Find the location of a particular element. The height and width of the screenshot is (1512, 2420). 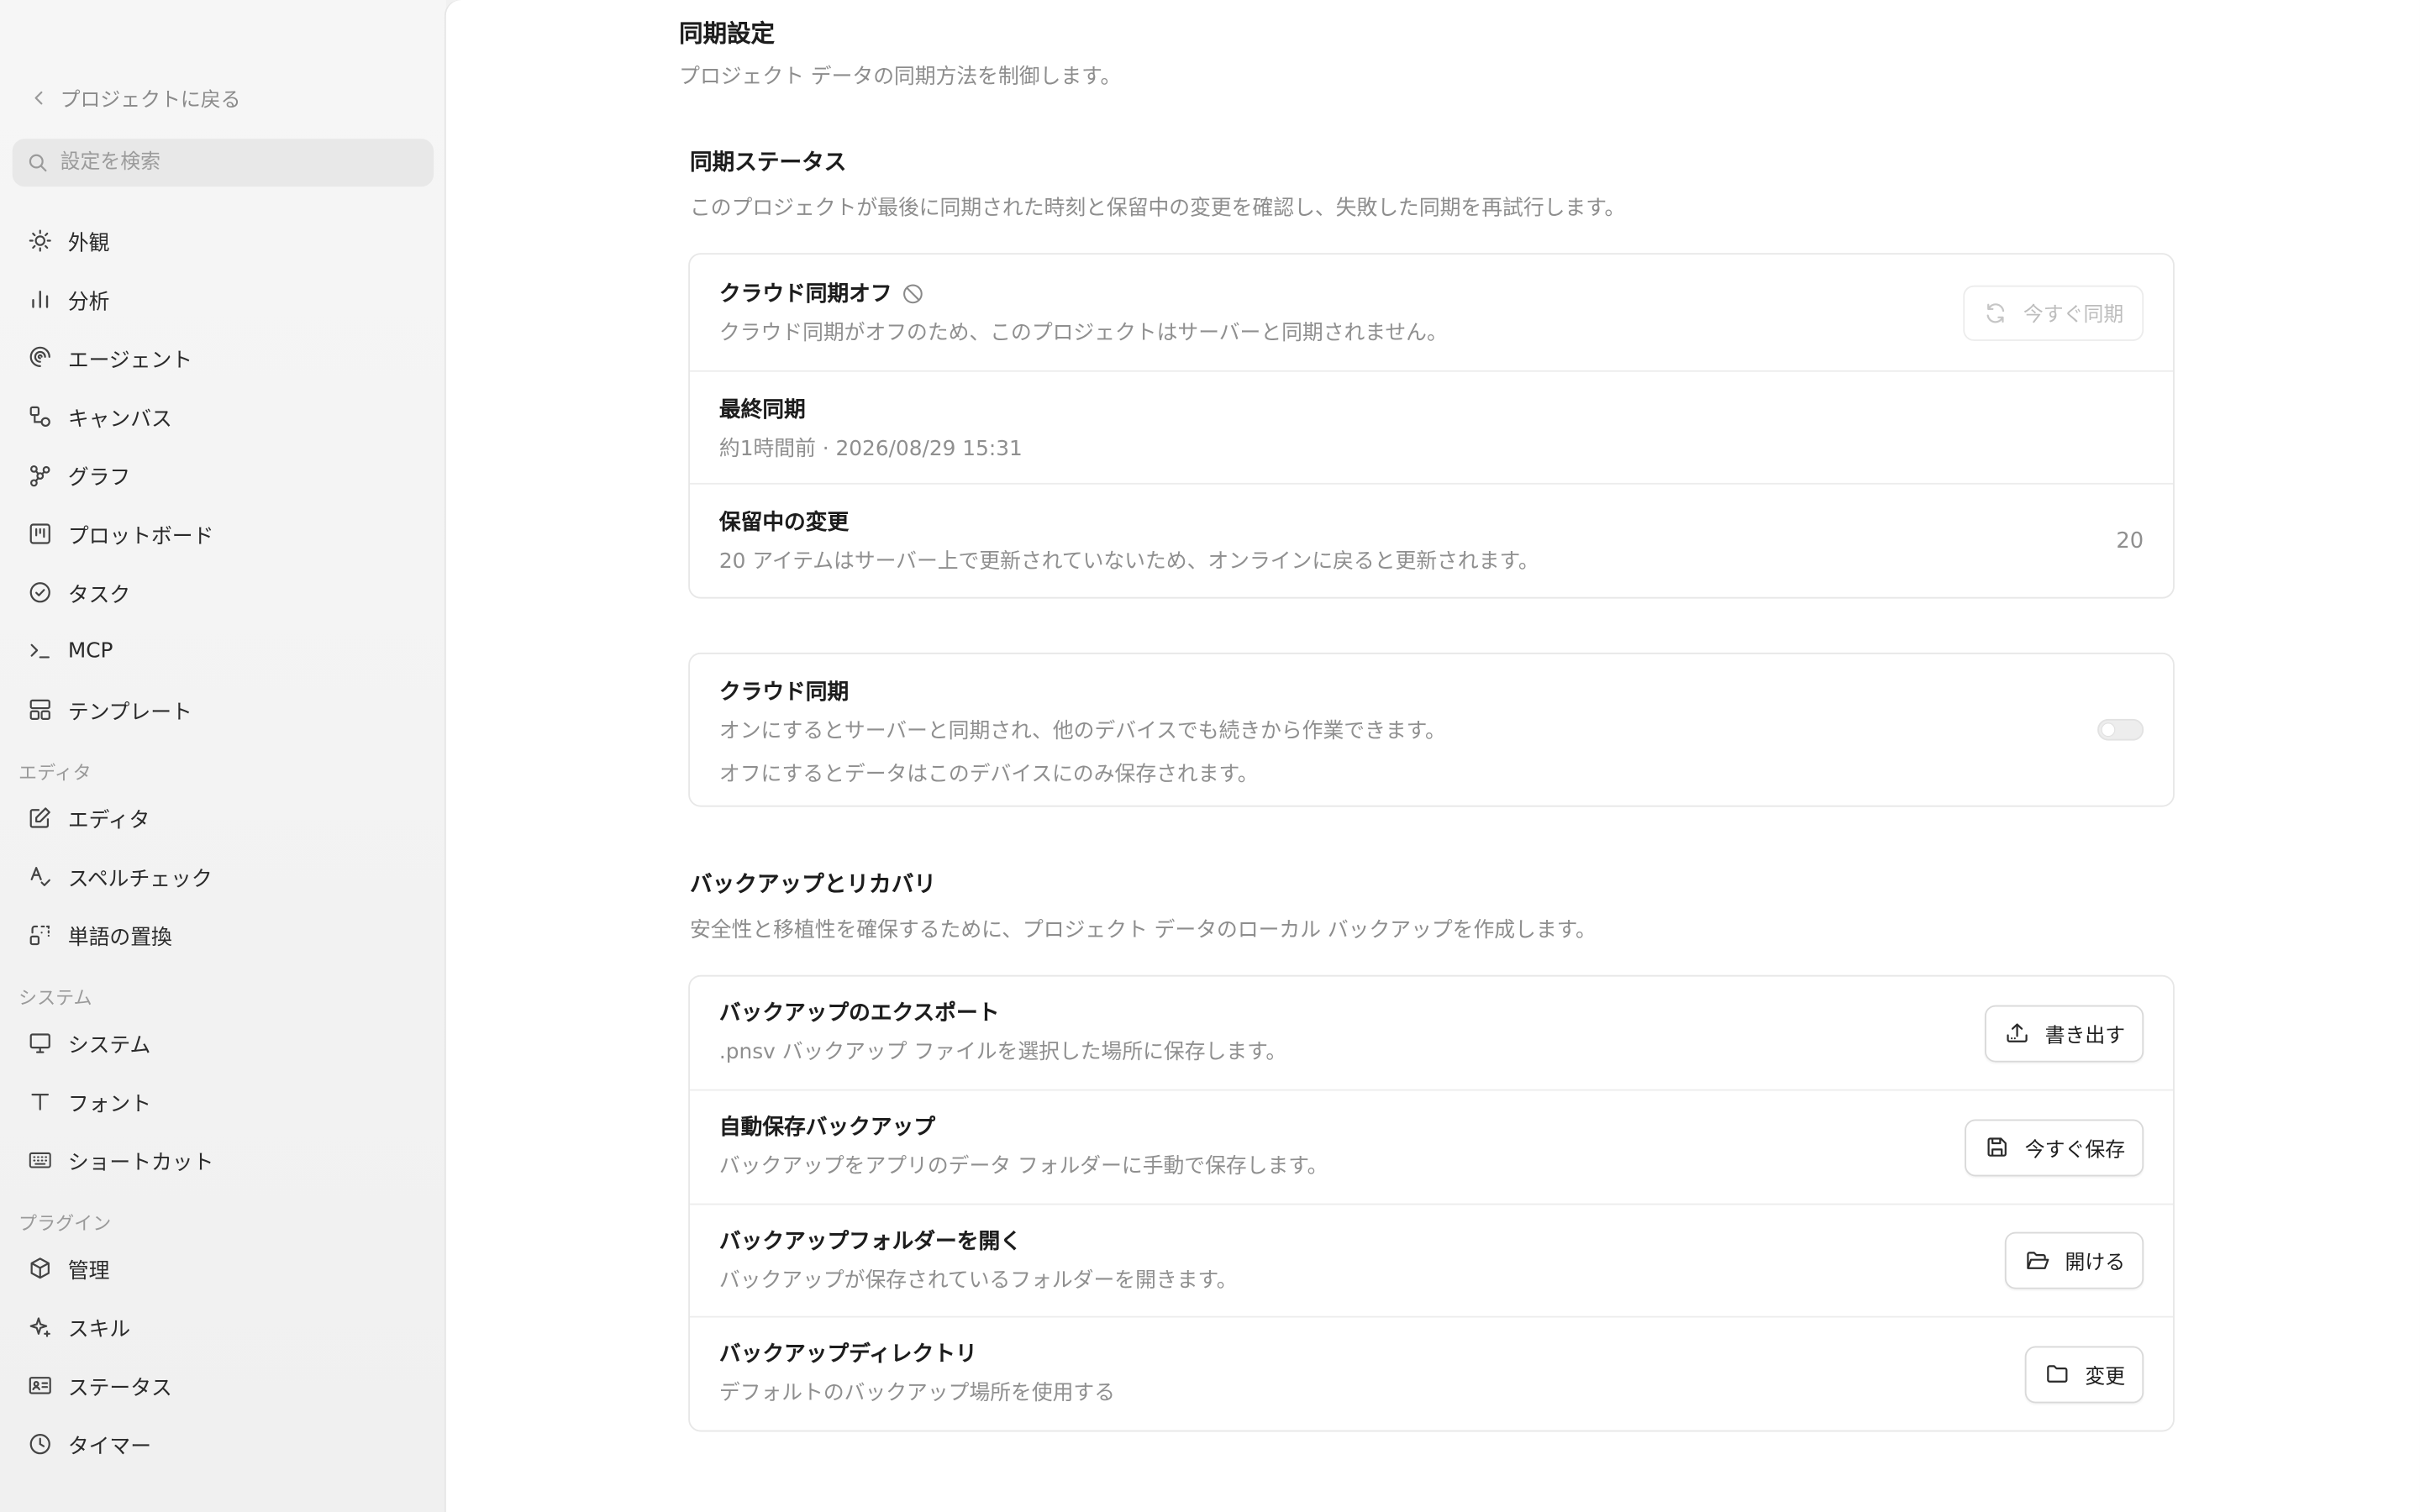

chevron-left-icon is located at coordinates (38, 97).